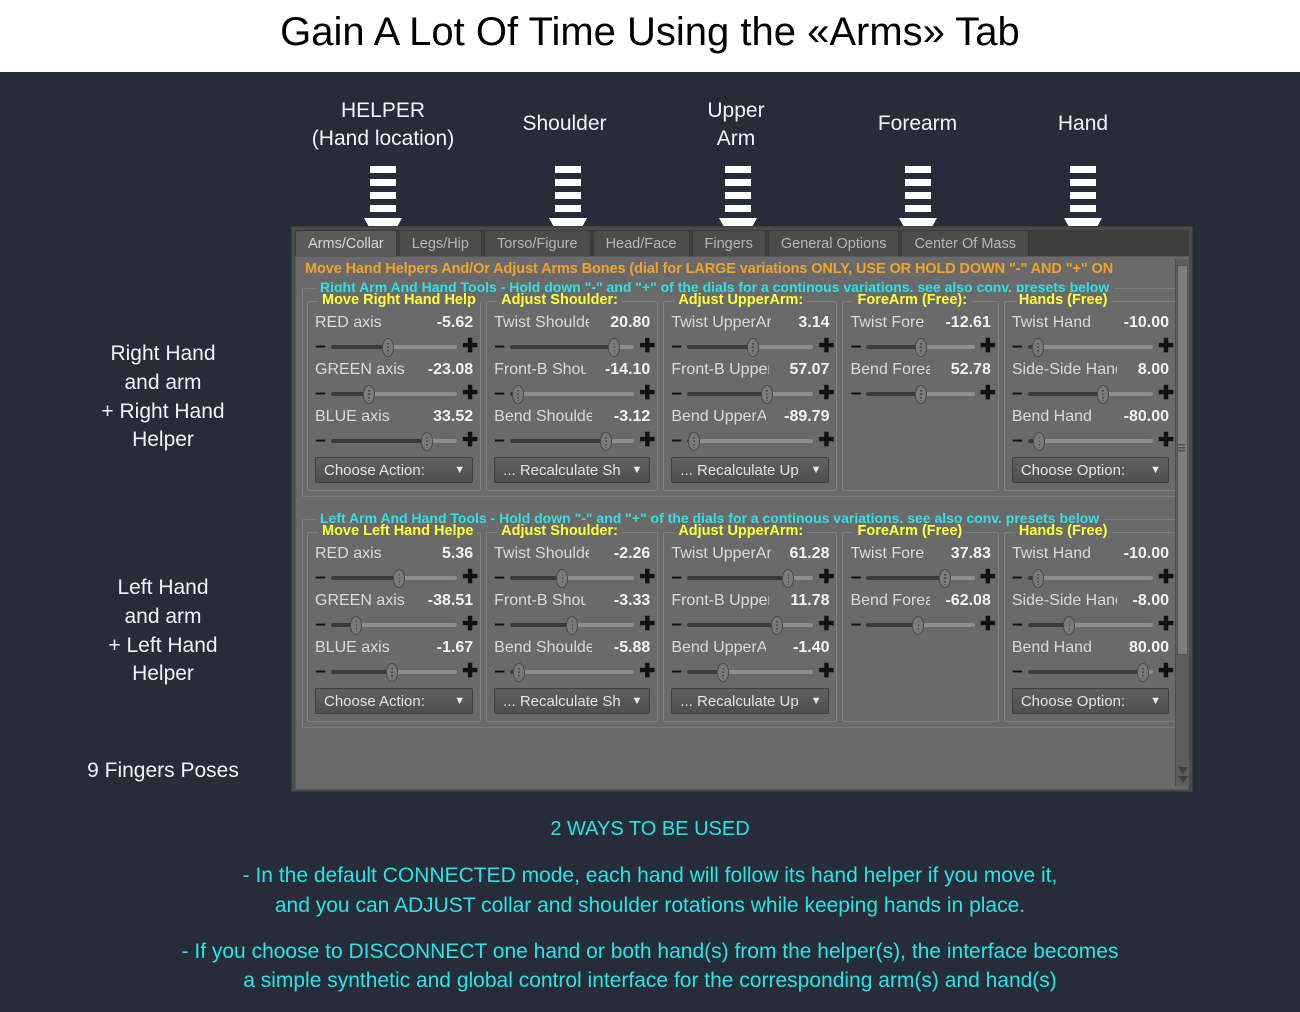 The width and height of the screenshot is (1300, 1012). What do you see at coordinates (833, 243) in the screenshot?
I see `tab-general-options: General Options` at bounding box center [833, 243].